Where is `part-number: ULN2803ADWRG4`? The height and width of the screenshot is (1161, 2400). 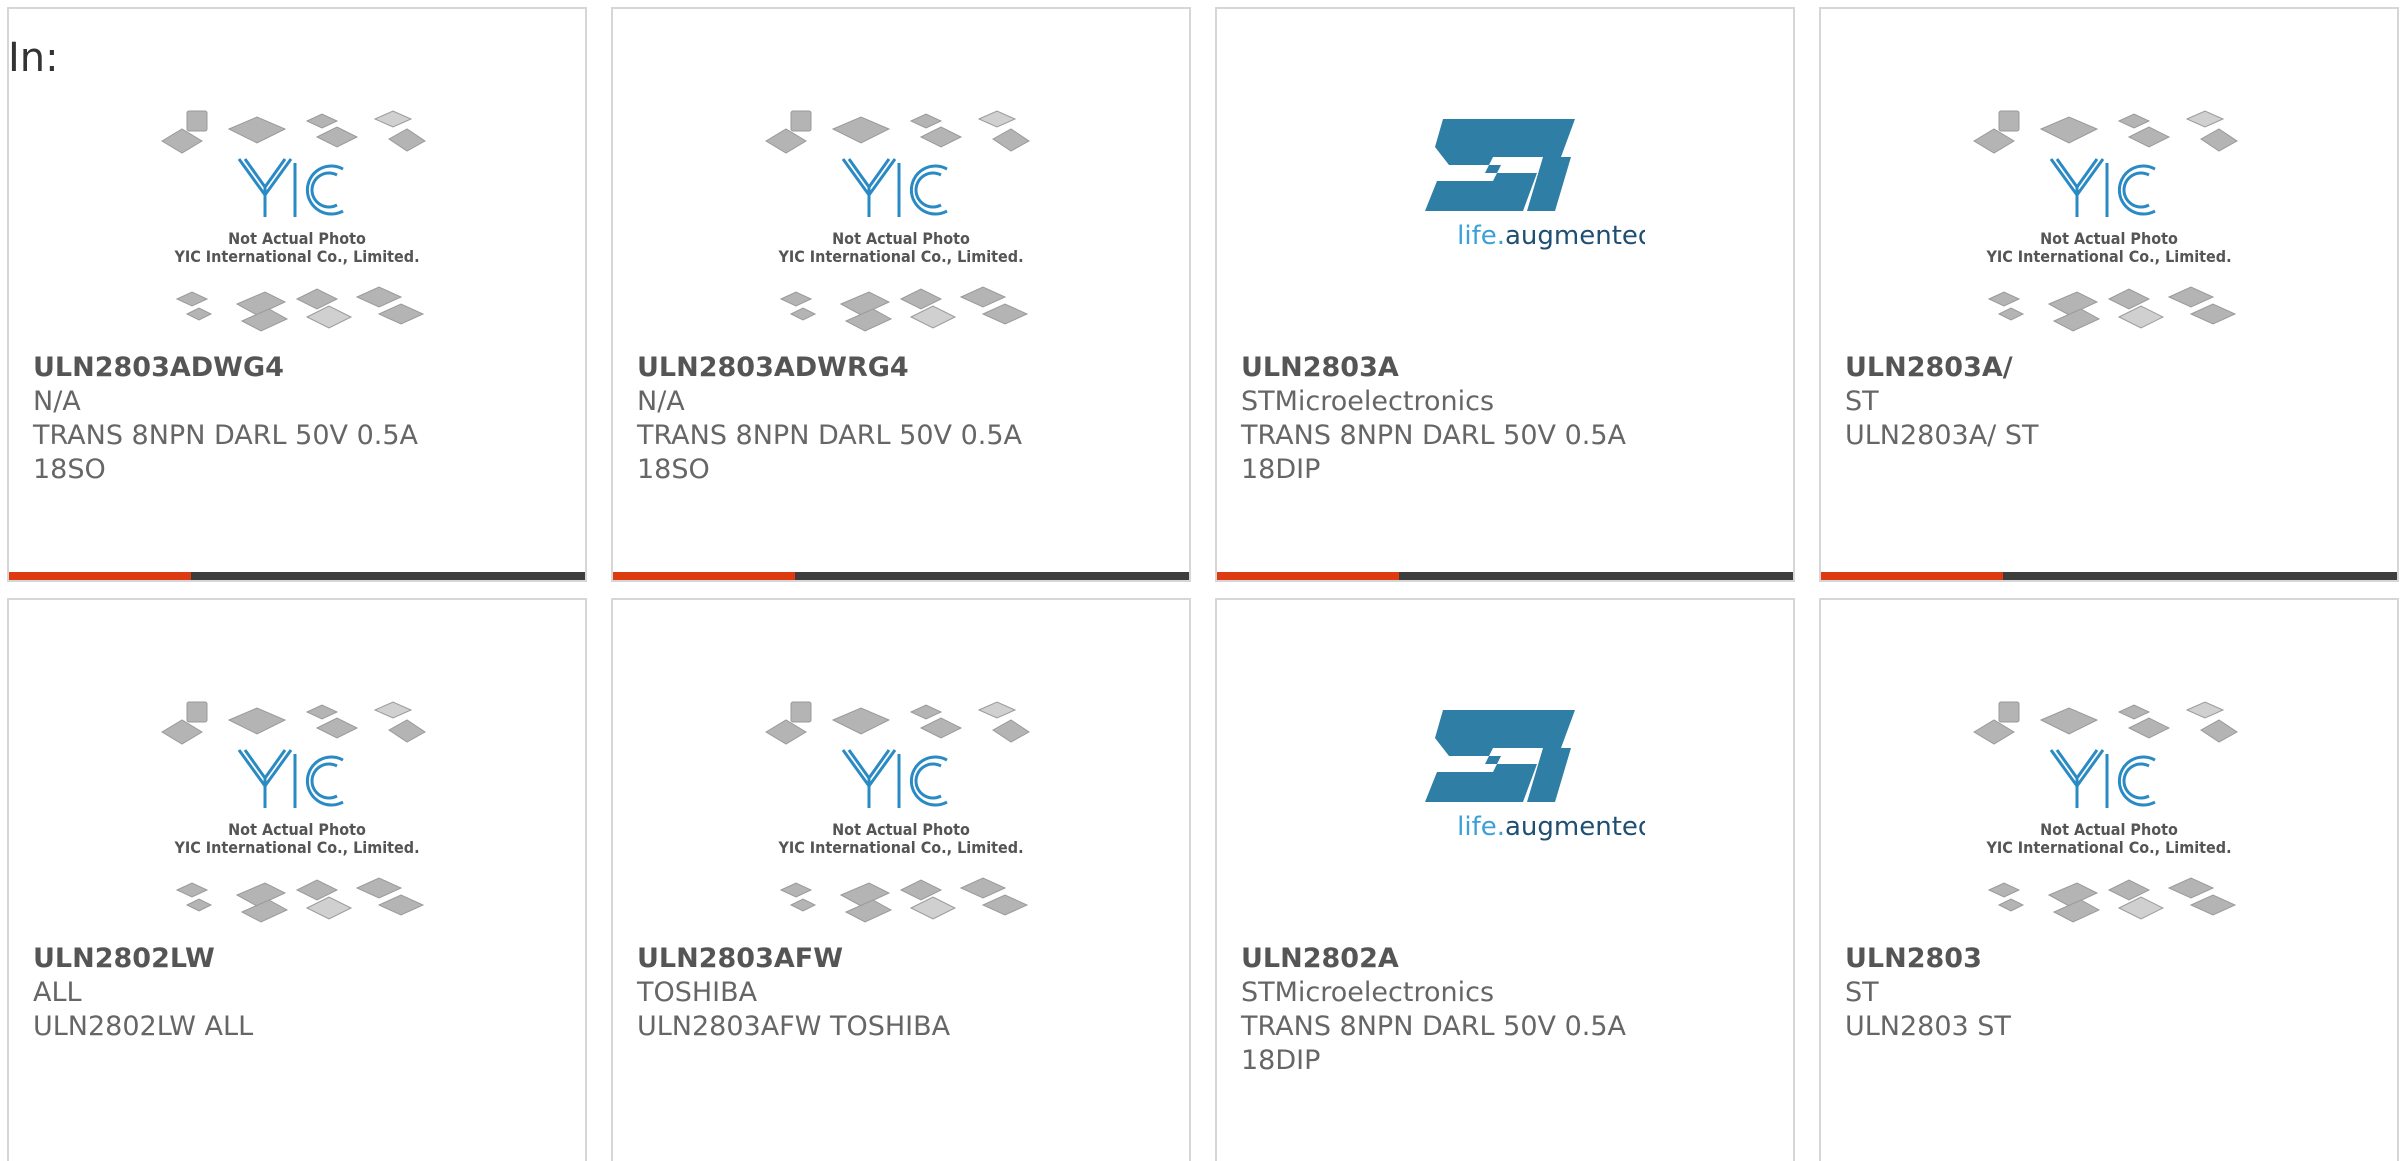
part-number: ULN2803ADWRG4 is located at coordinates (773, 367).